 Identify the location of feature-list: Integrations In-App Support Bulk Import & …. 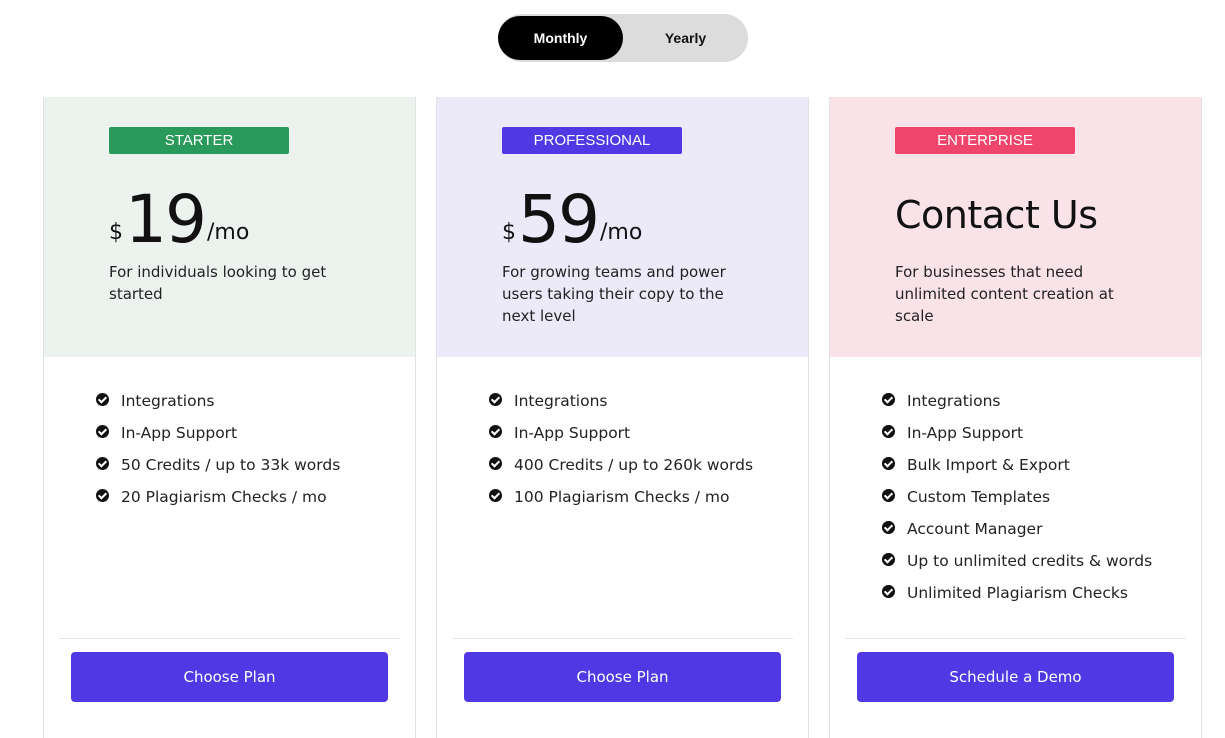
(1017, 497).